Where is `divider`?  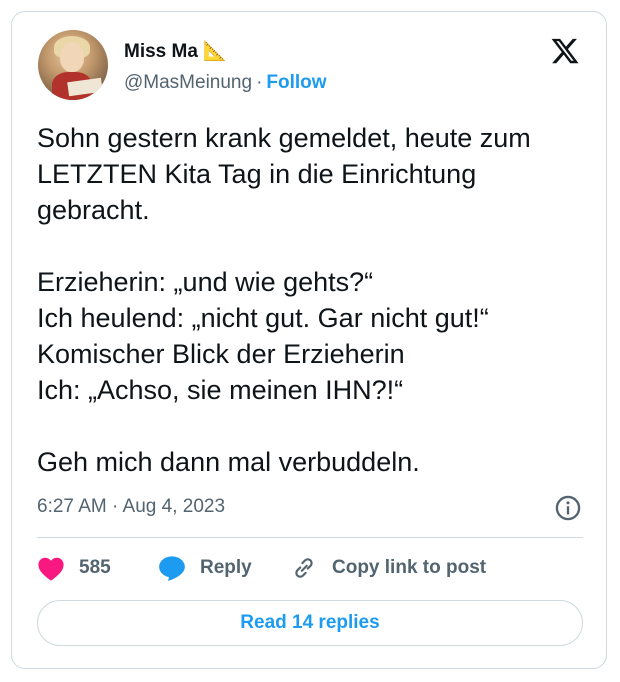
divider is located at coordinates (310, 537).